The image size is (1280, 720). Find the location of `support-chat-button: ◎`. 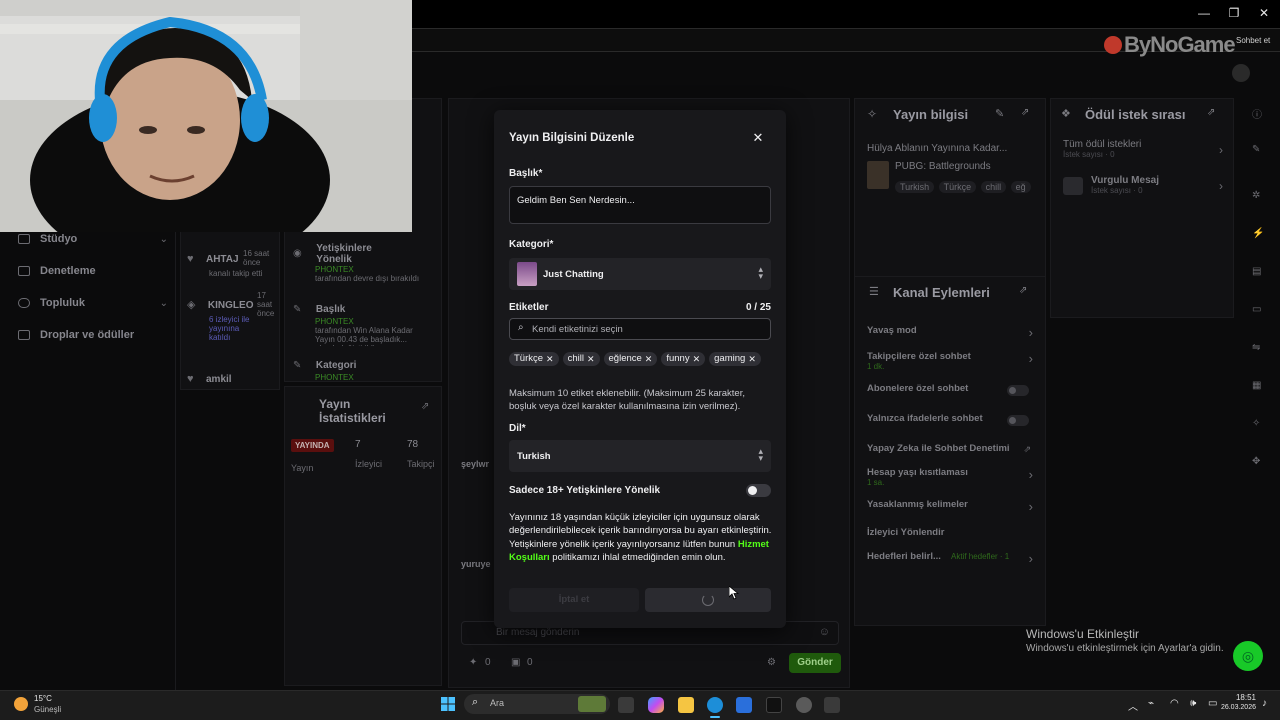

support-chat-button: ◎ is located at coordinates (1248, 656).